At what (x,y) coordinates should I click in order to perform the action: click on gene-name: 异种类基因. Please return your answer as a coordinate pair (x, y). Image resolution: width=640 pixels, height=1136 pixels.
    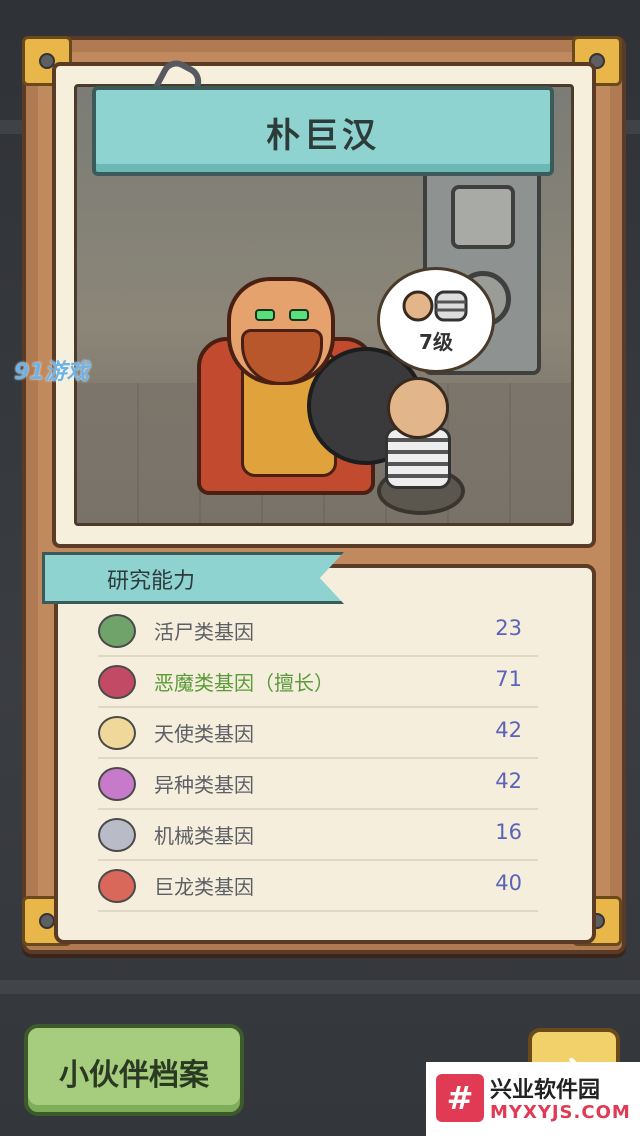
    Looking at the image, I should click on (204, 785).